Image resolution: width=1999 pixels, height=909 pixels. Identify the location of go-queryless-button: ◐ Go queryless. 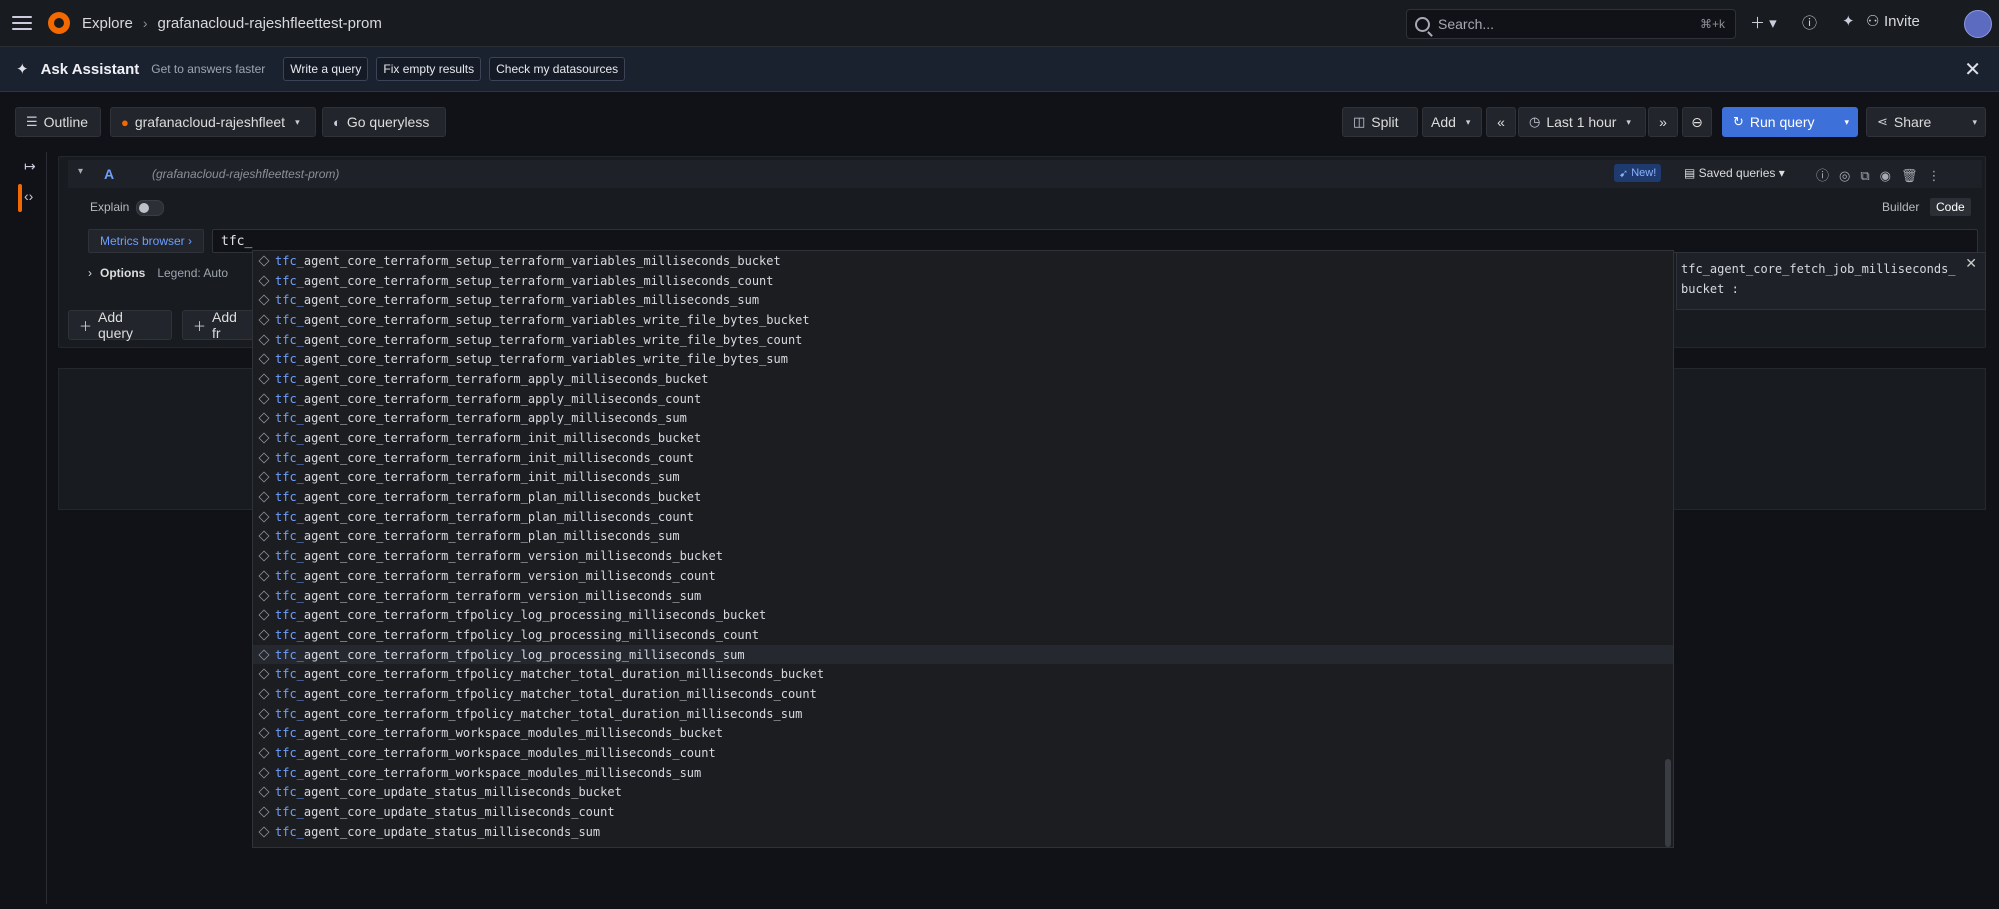
(384, 122).